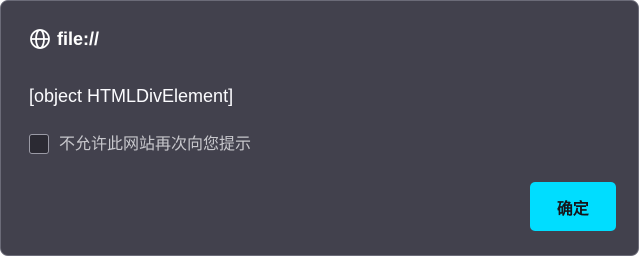 This screenshot has width=641, height=258. I want to click on dialog-message: [object HTMLDivElement], so click(131, 96).